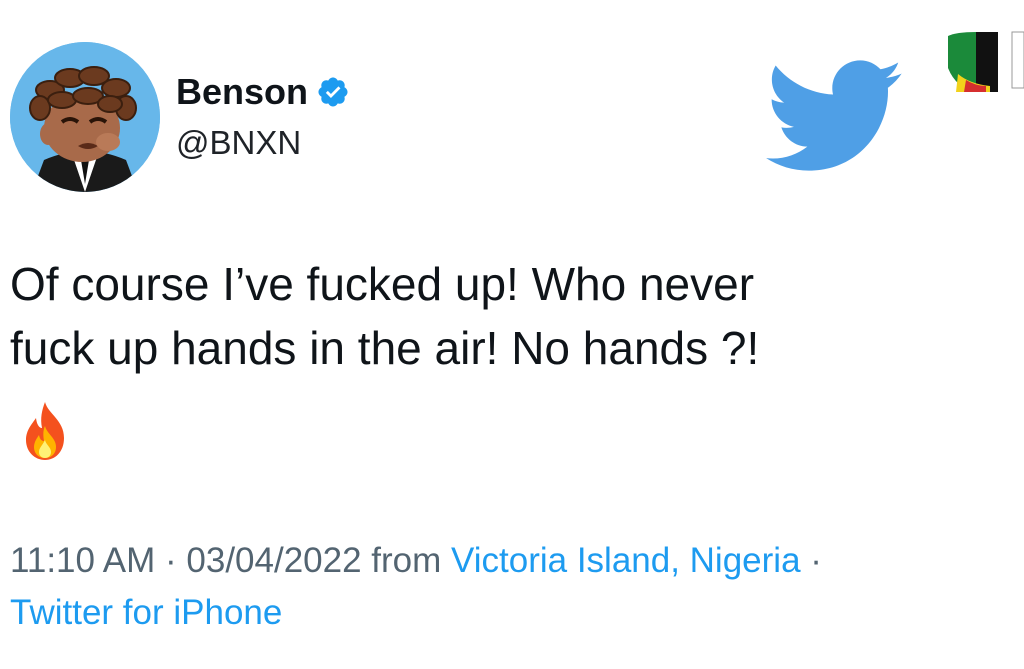 Image resolution: width=1024 pixels, height=669 pixels. I want to click on from-label: from, so click(406, 560).